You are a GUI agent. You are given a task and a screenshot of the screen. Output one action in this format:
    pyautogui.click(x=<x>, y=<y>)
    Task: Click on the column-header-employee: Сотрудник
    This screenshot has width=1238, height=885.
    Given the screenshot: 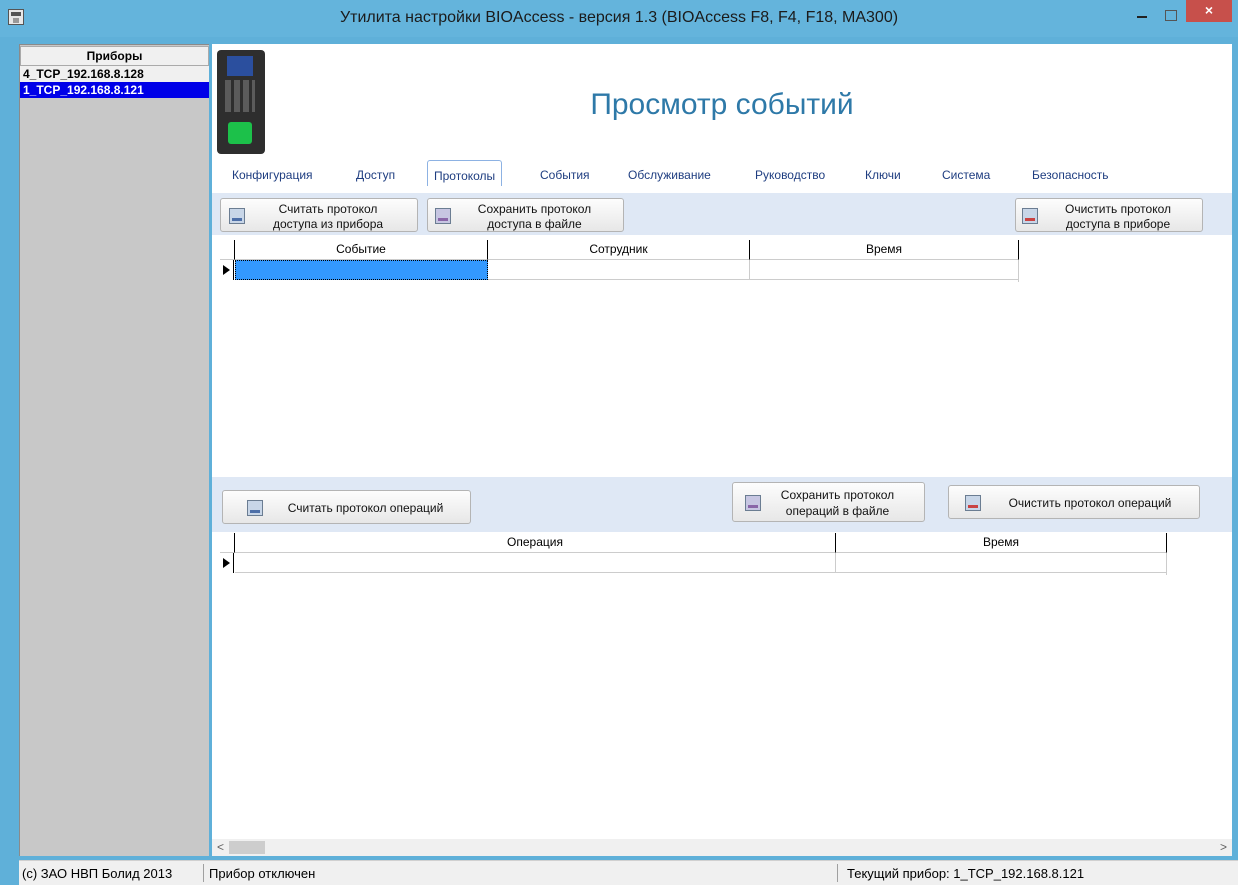 What is the action you would take?
    pyautogui.click(x=619, y=250)
    